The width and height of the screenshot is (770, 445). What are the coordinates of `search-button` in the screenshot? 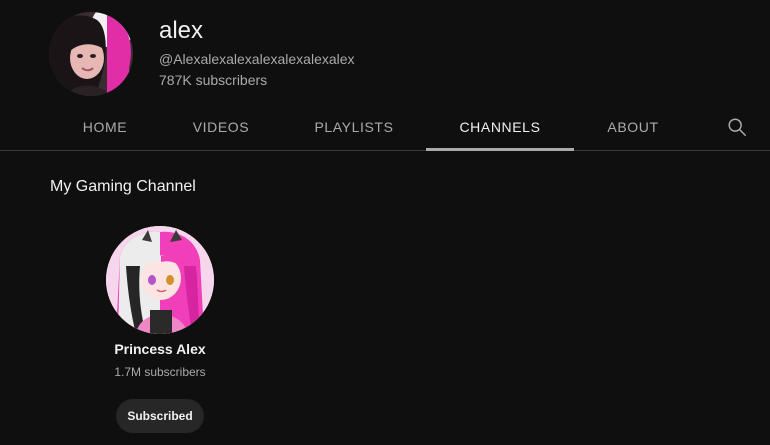 It's located at (737, 127).